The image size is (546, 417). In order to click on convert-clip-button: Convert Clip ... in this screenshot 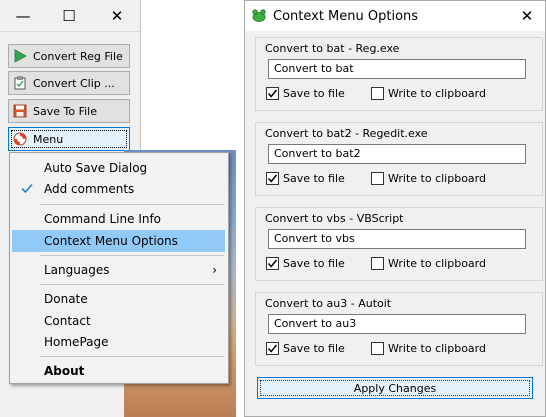, I will do `click(69, 83)`.